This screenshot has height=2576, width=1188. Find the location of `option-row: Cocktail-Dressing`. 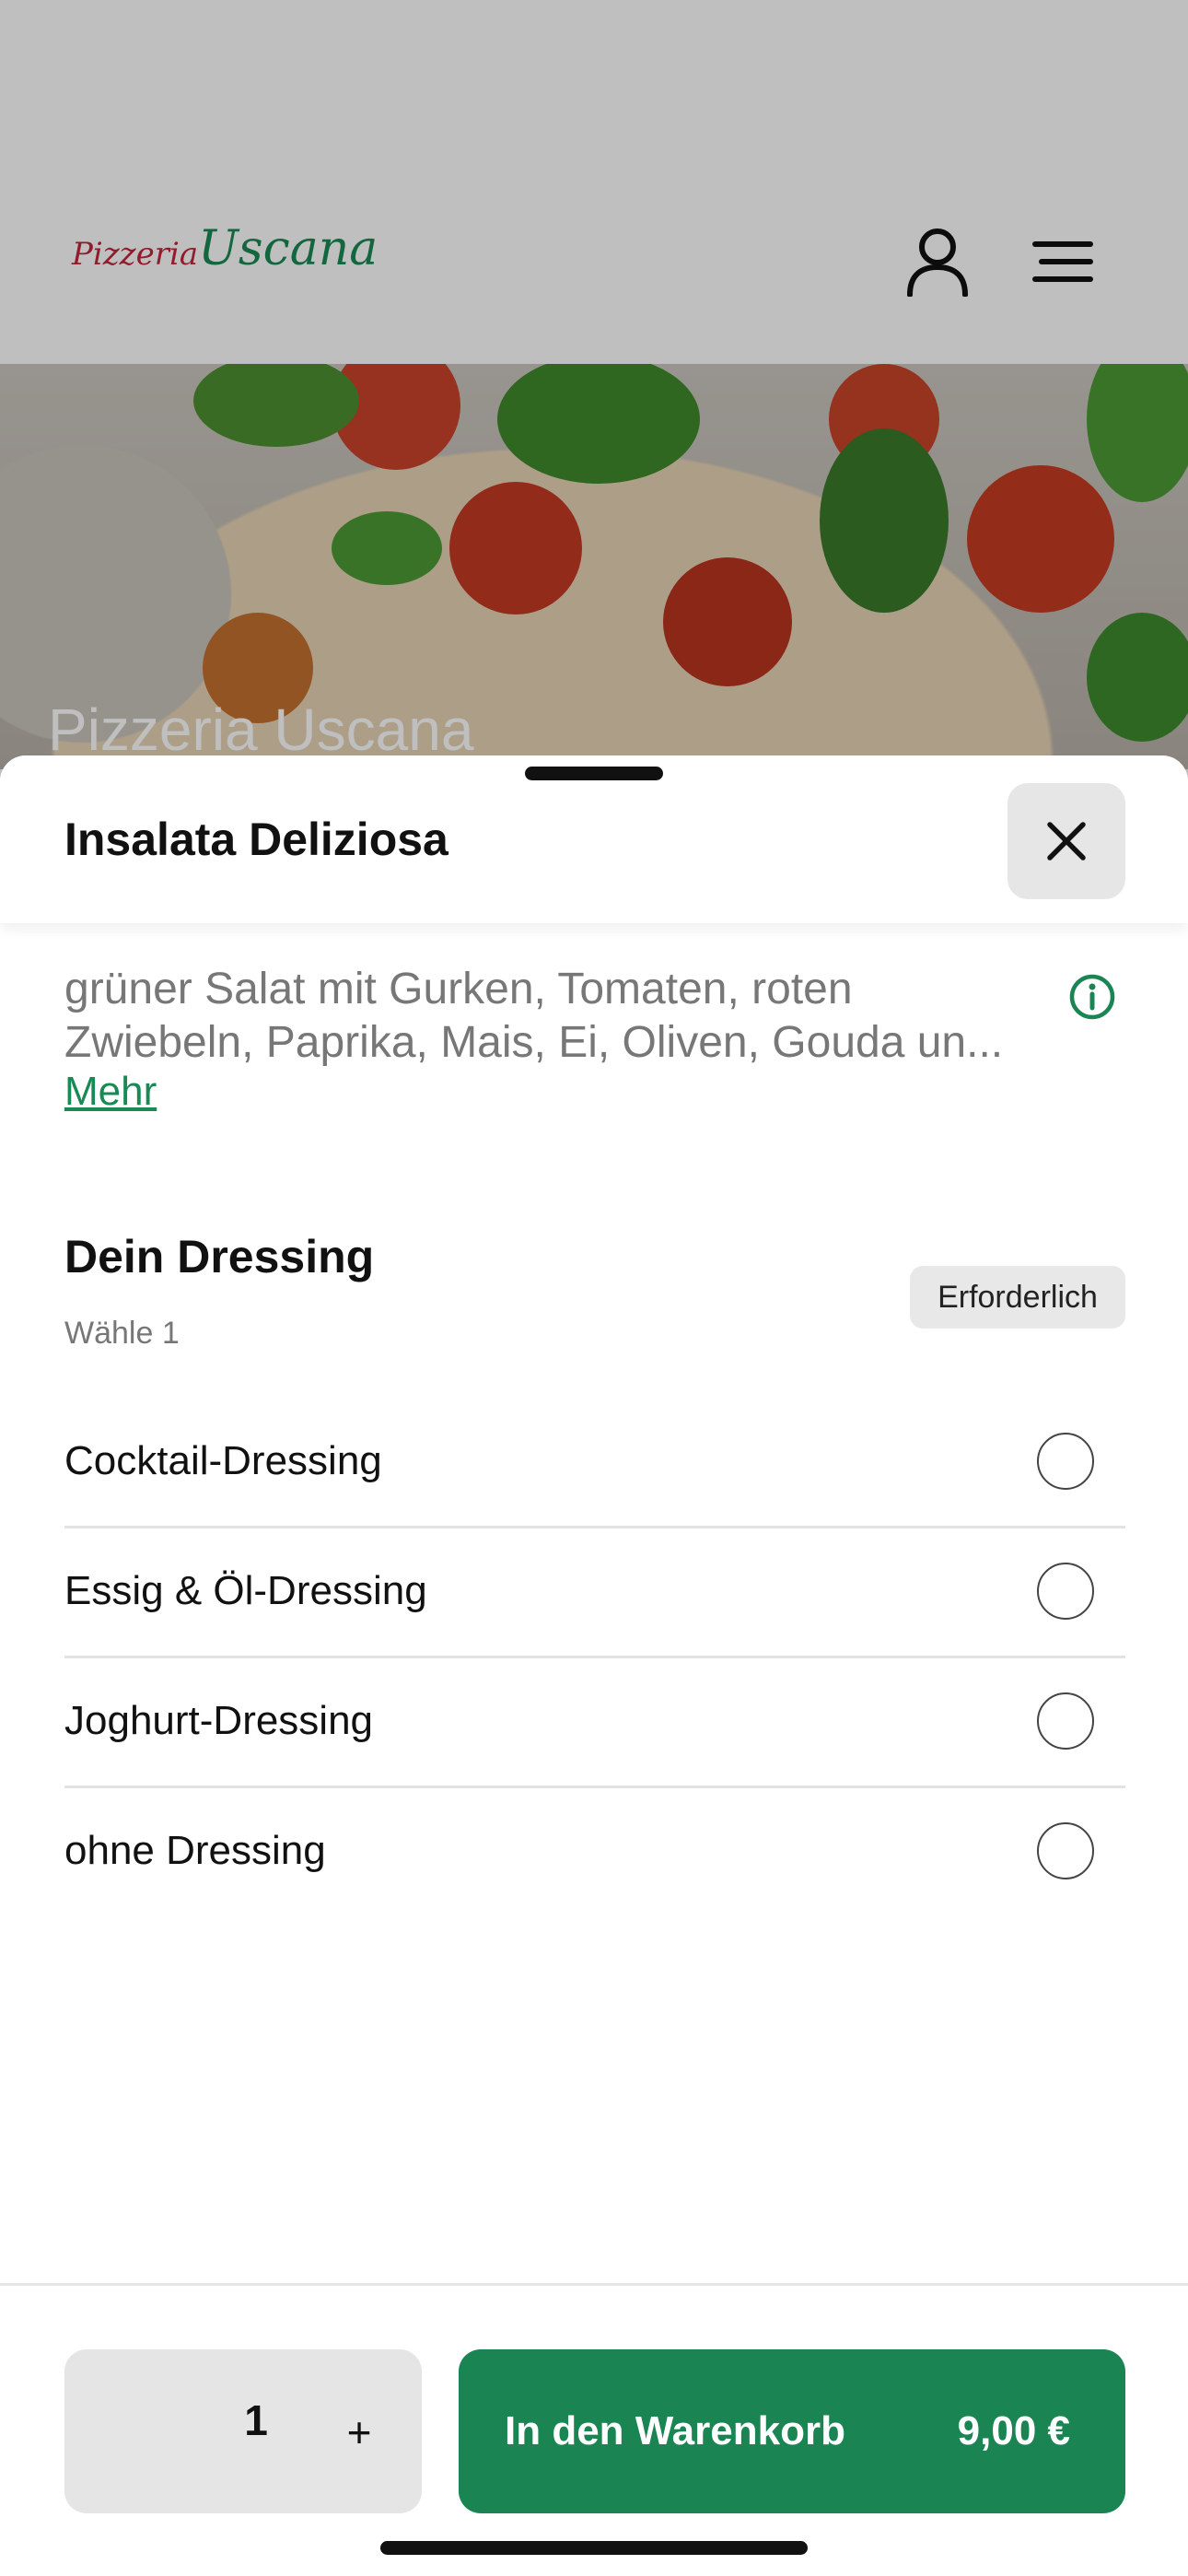

option-row: Cocktail-Dressing is located at coordinates (594, 1461).